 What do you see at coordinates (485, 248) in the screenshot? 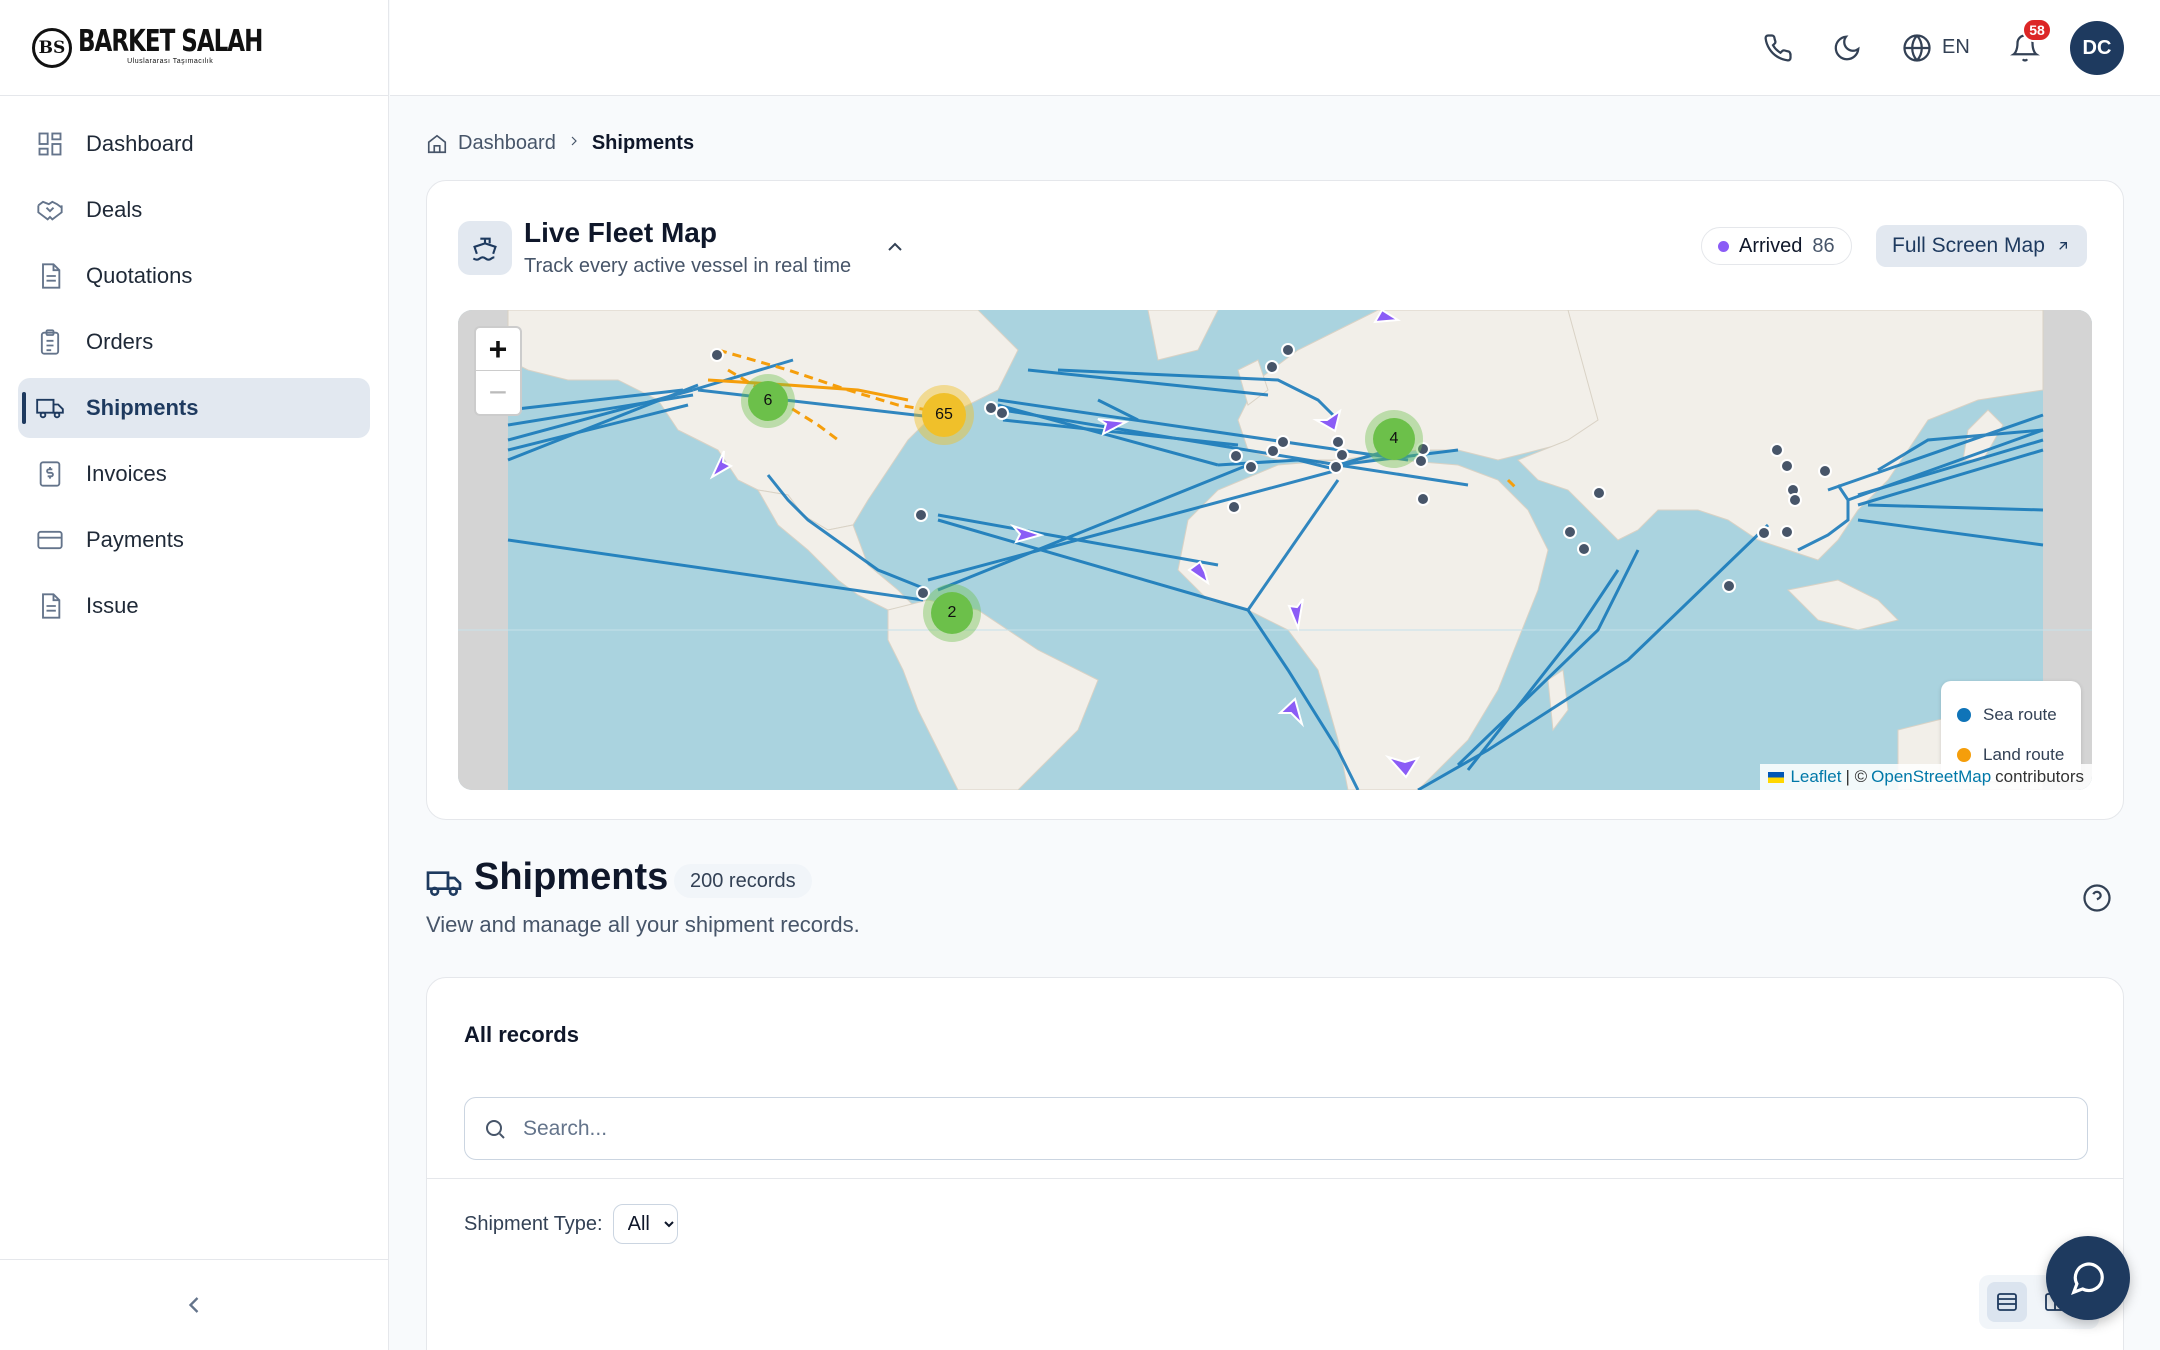
I see `ship-icon` at bounding box center [485, 248].